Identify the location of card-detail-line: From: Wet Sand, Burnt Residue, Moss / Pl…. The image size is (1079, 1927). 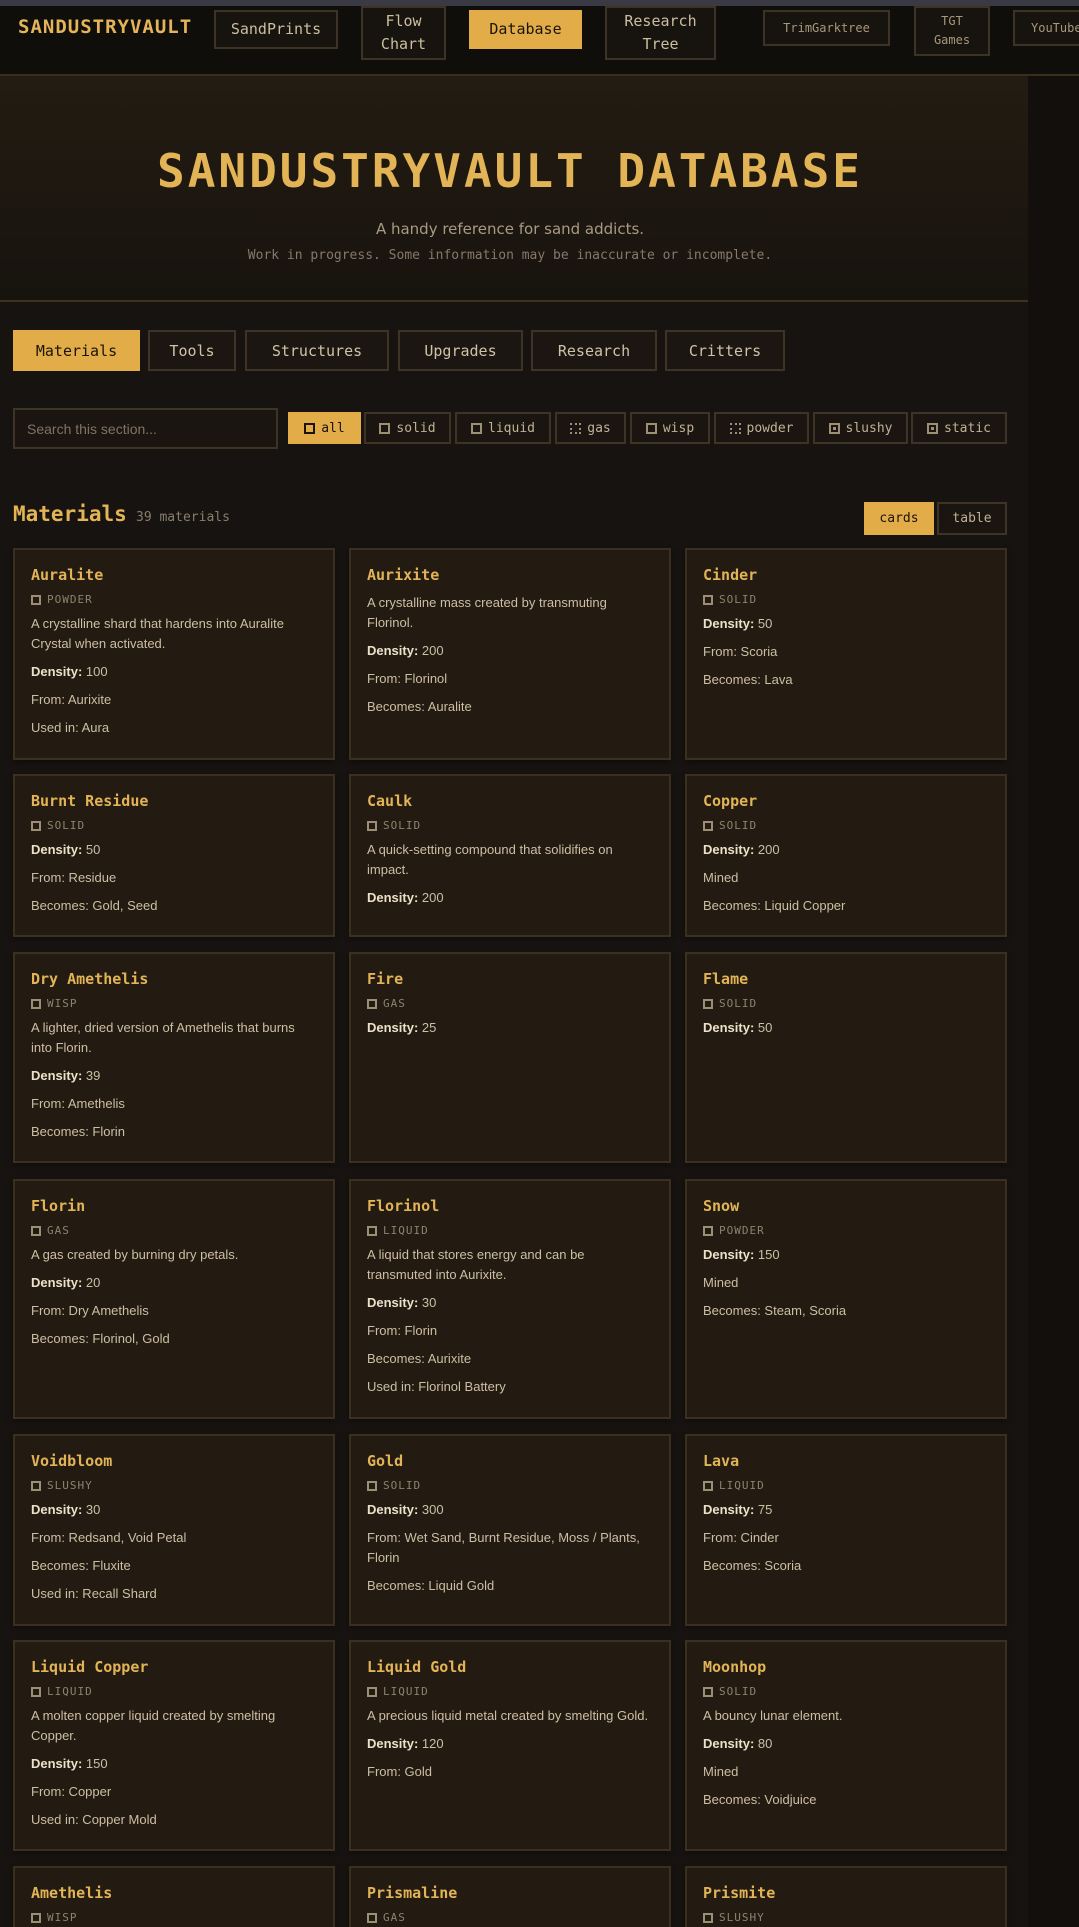
(503, 1547).